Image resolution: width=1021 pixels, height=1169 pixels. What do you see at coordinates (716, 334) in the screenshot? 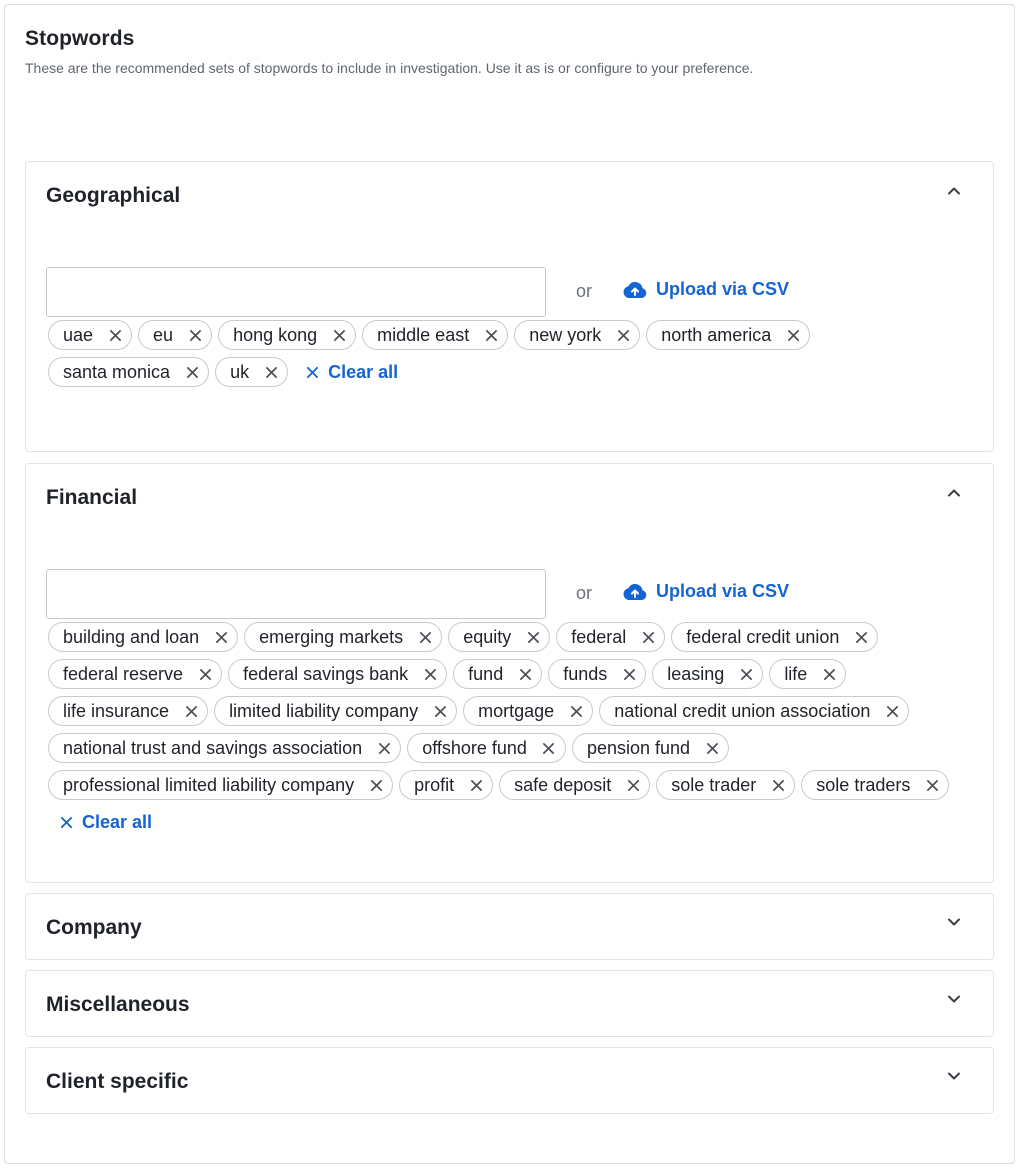
I see `stopword-chip-label: north america` at bounding box center [716, 334].